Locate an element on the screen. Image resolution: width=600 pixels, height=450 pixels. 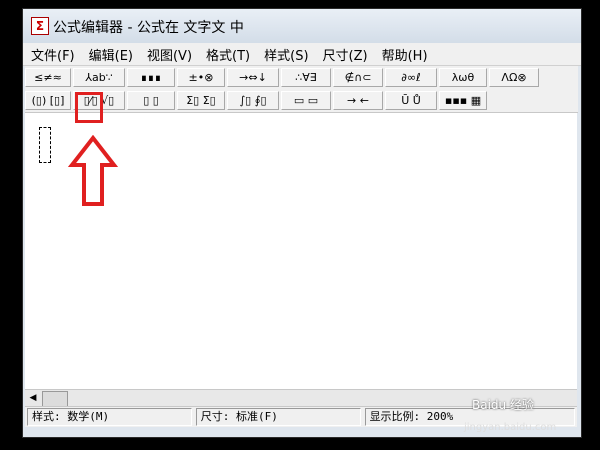
sigma-app-icon: Σ is located at coordinates (40, 26).